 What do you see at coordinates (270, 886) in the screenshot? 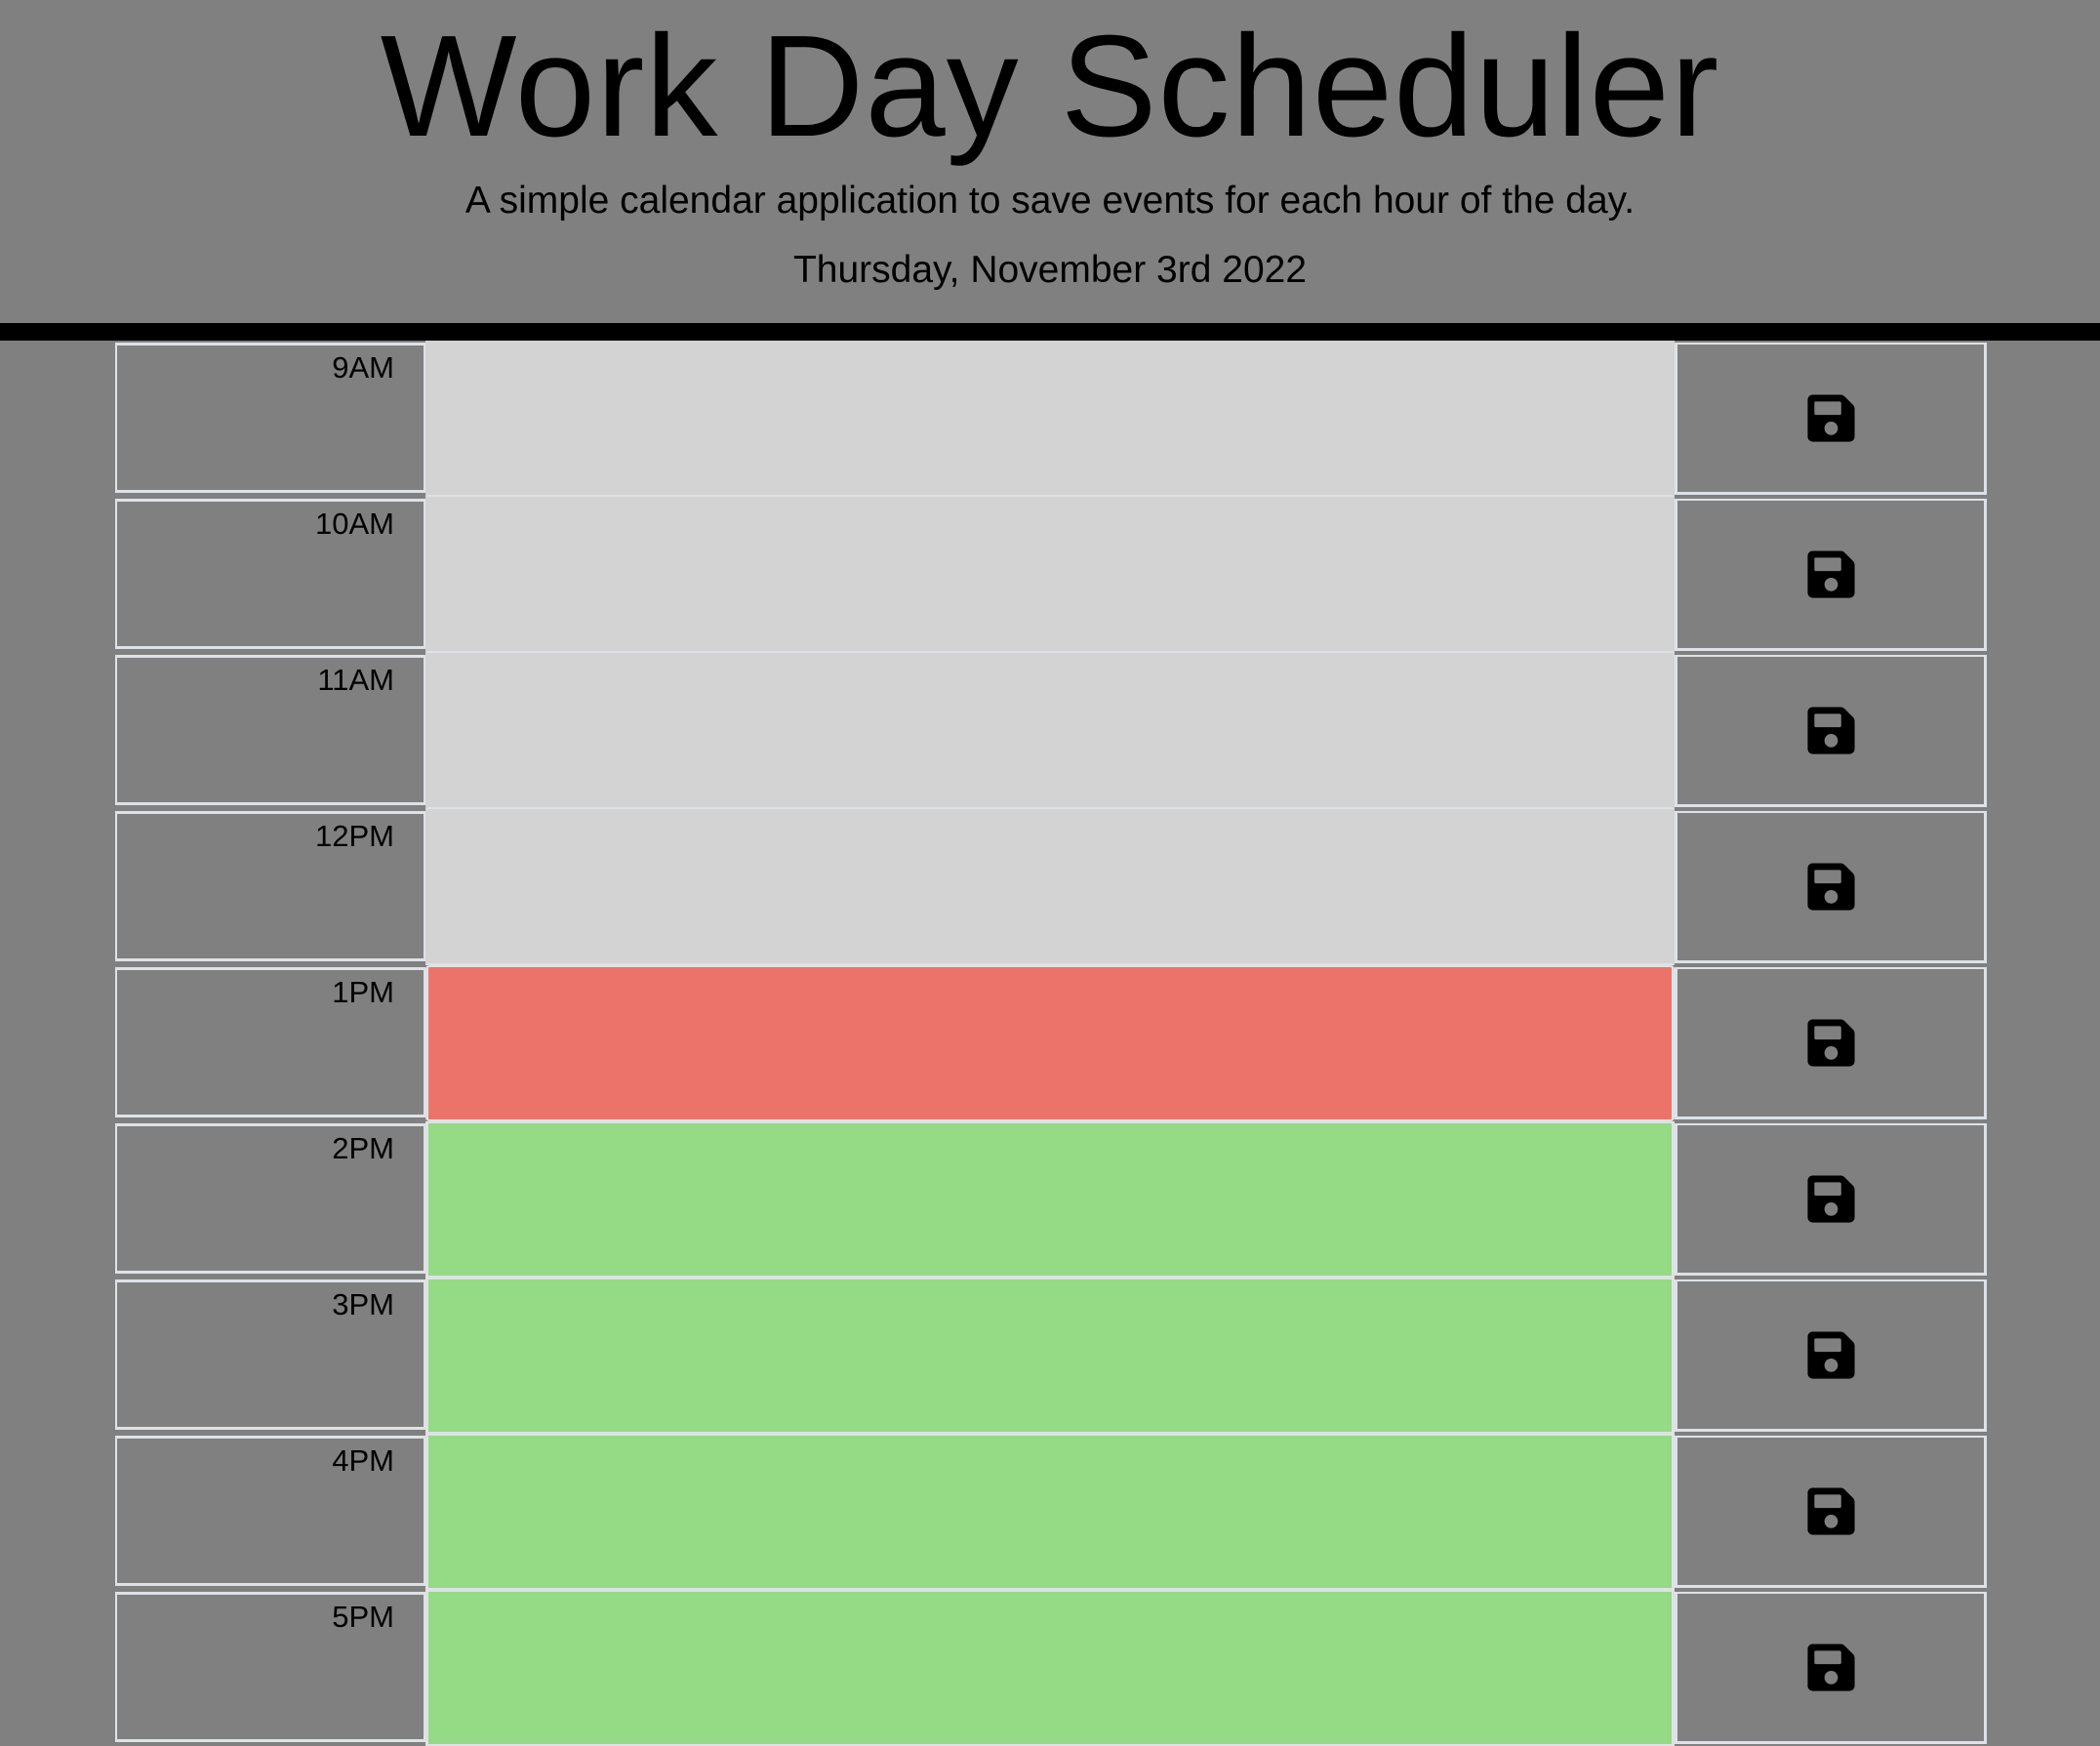
I see `hour-cell: 12PM` at bounding box center [270, 886].